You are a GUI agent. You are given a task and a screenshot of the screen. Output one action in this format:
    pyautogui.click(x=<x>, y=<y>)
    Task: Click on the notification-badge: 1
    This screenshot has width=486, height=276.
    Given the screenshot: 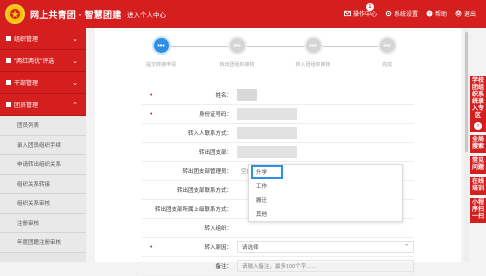 What is the action you would take?
    pyautogui.click(x=369, y=7)
    